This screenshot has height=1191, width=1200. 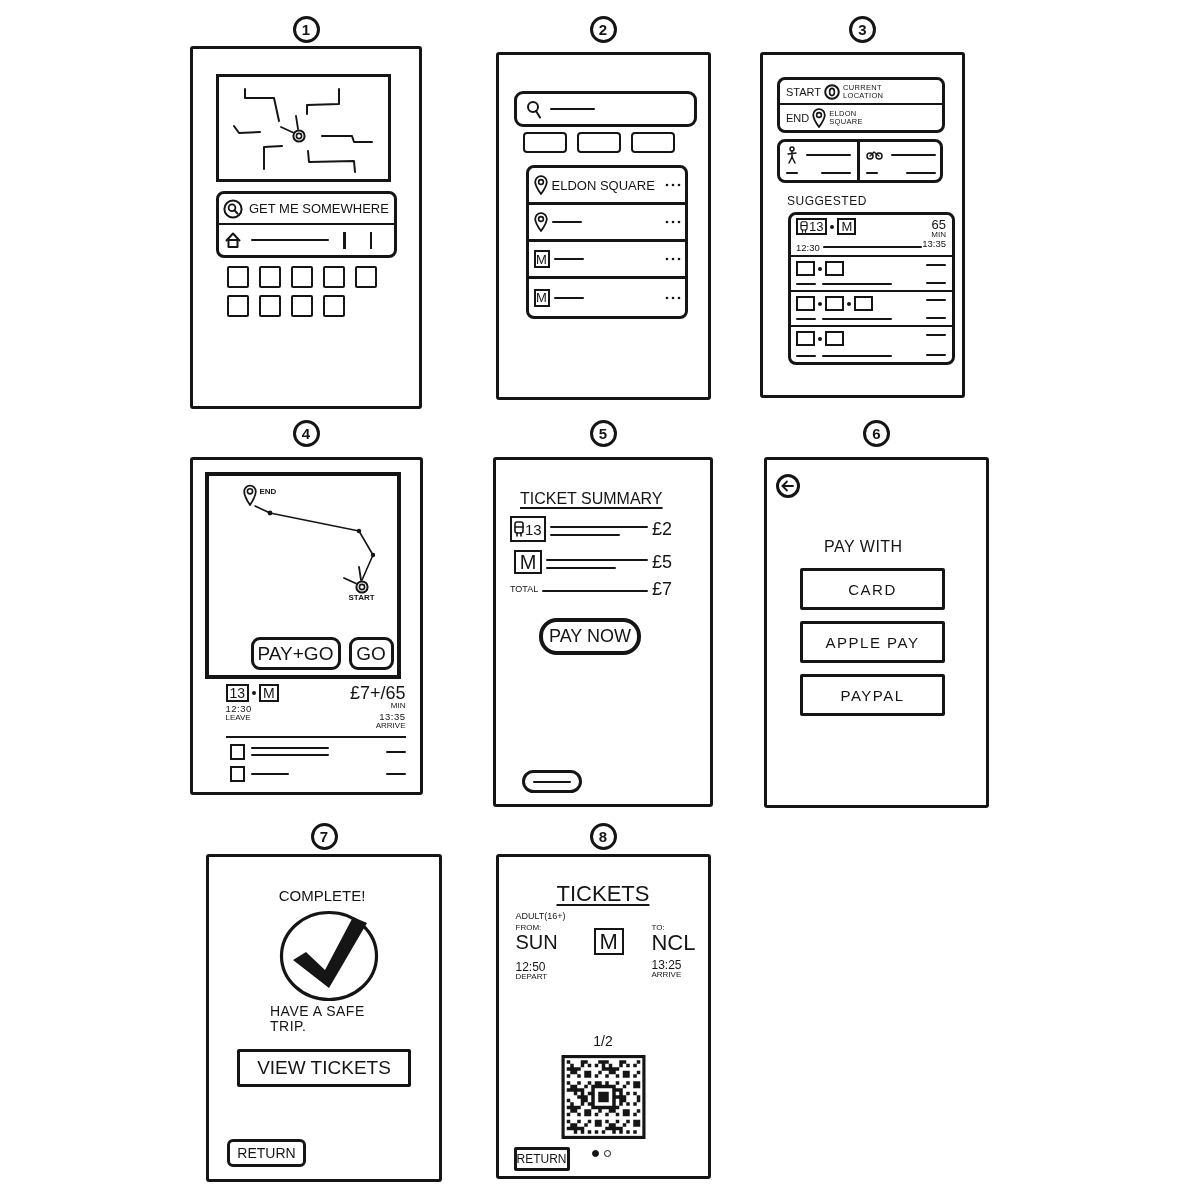 I want to click on section-heading: PAY WITH, so click(x=863, y=547).